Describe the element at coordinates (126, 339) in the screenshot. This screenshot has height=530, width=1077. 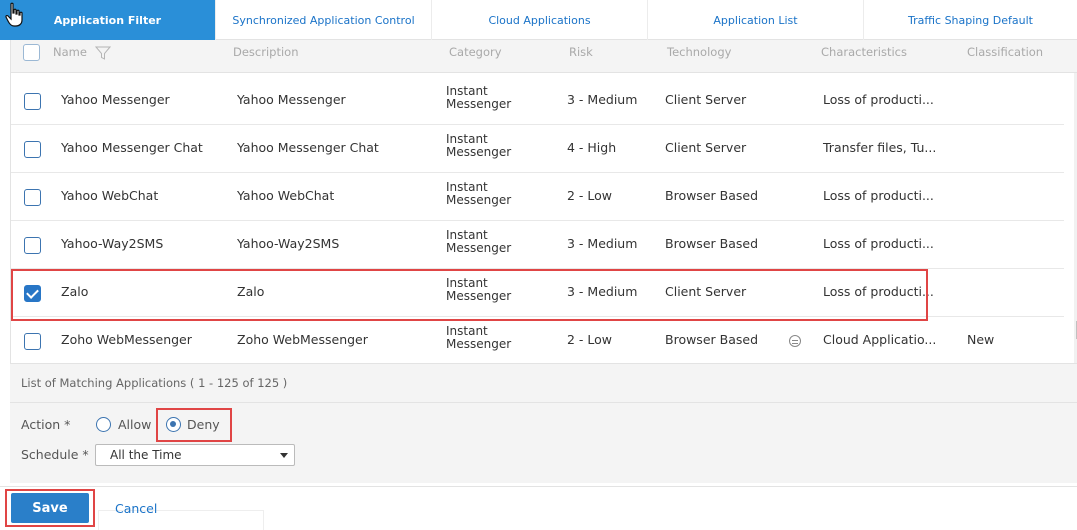
I see `app-name: Zoho WebMessenger` at that location.